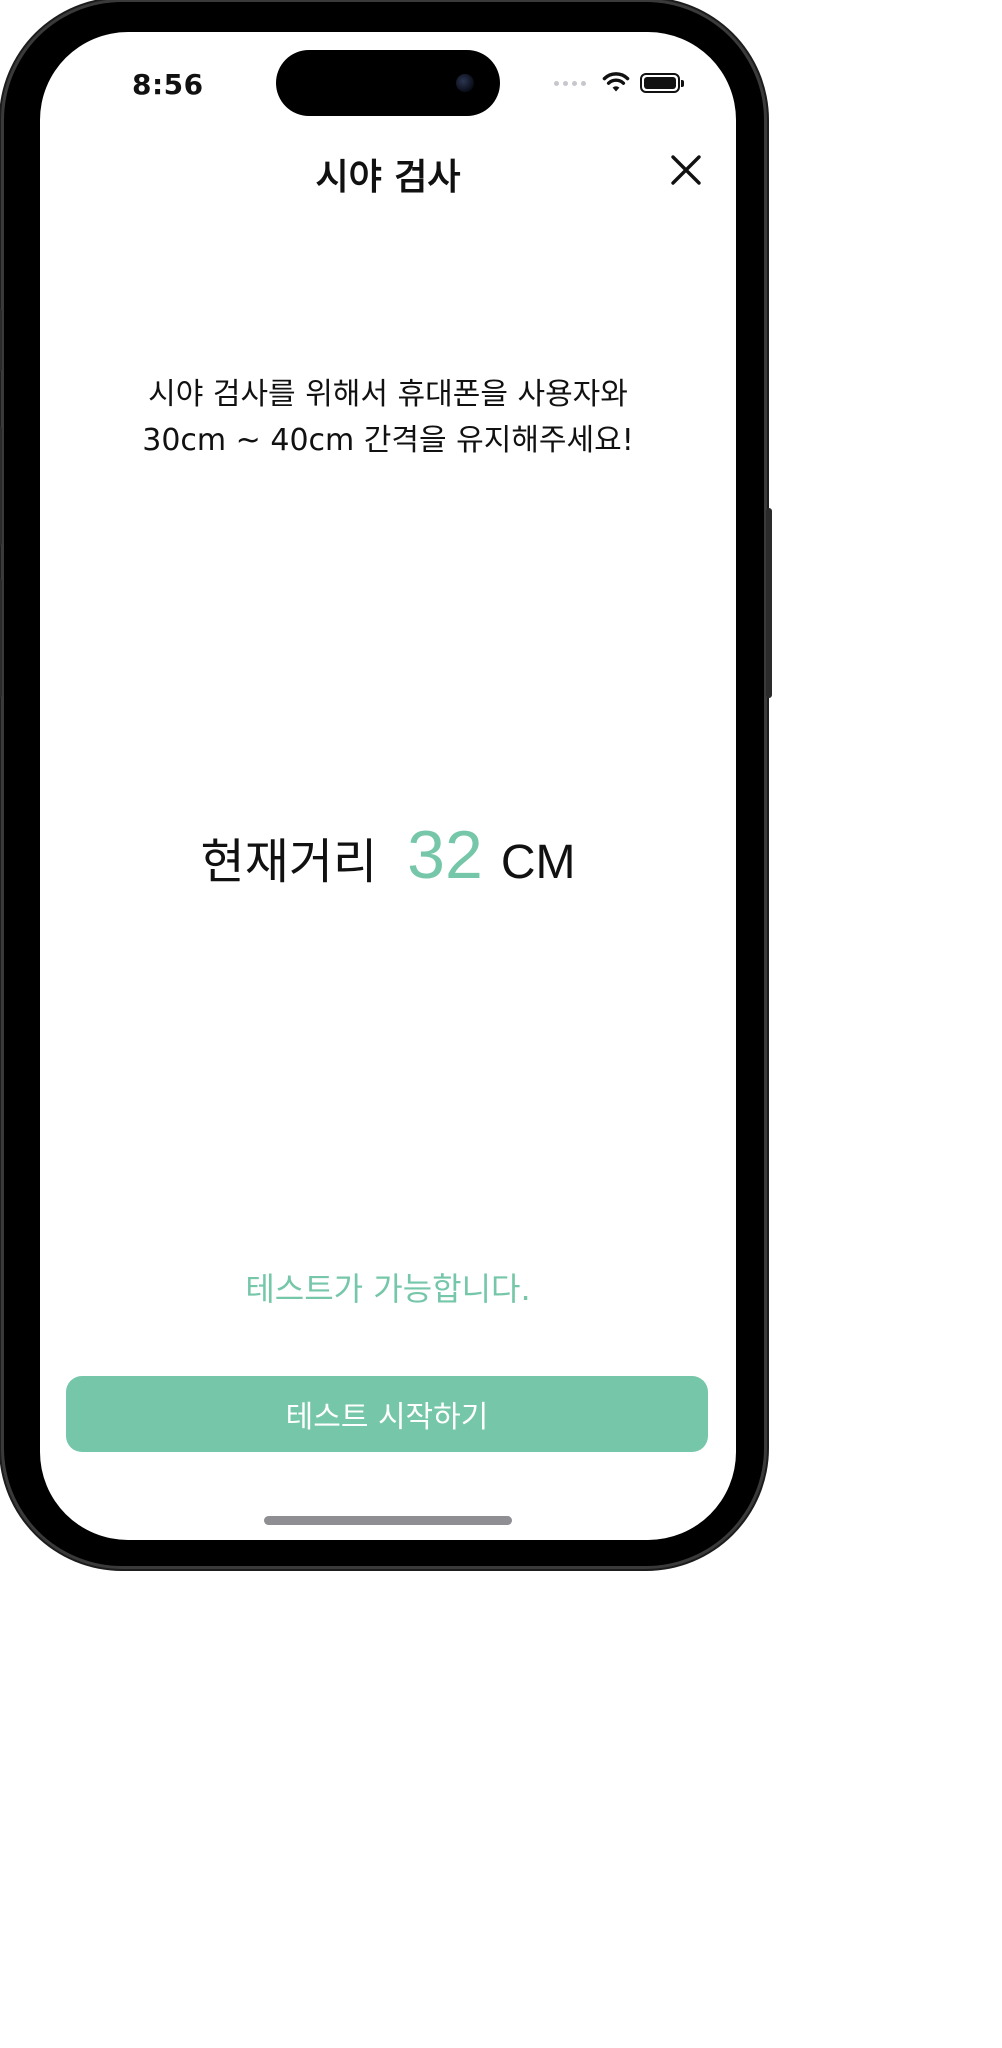 This screenshot has height=2048, width=1002. I want to click on status-time: 8:56, so click(168, 84).